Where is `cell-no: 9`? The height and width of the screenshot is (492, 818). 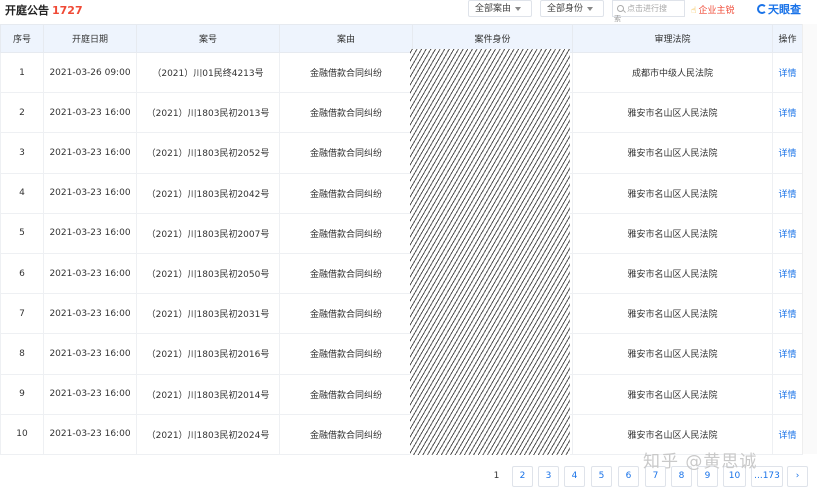
cell-no: 9 is located at coordinates (22, 394).